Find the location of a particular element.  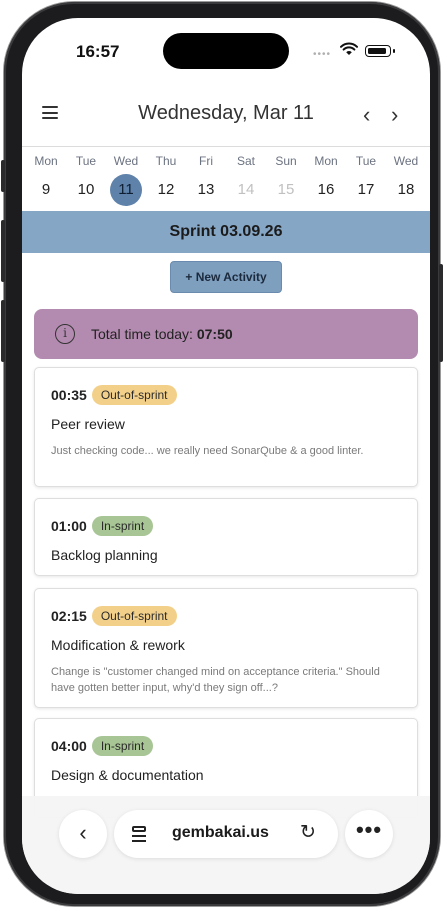

total-time-banner: i Total time today: 07:50 is located at coordinates (226, 334).